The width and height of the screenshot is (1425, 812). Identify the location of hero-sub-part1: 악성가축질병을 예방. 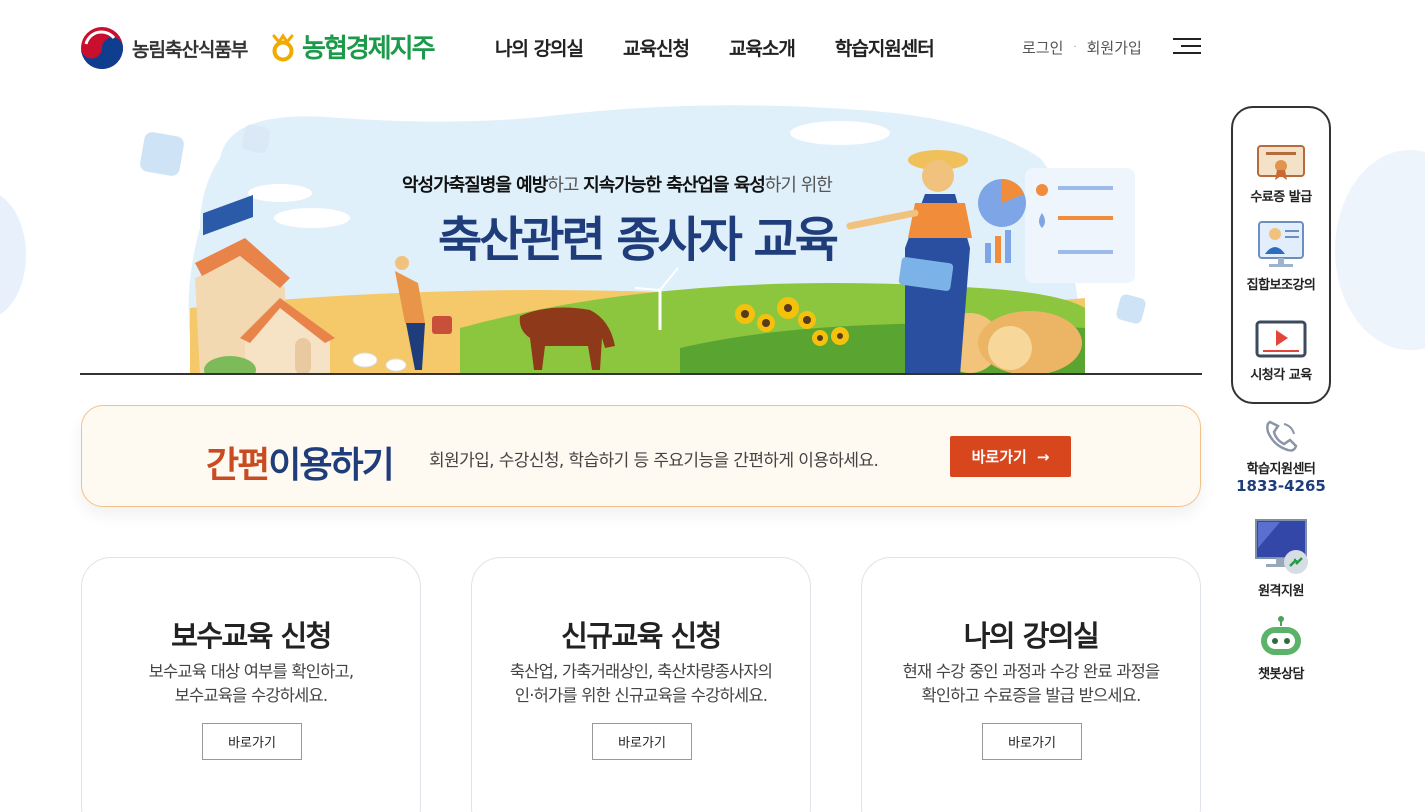
(475, 185).